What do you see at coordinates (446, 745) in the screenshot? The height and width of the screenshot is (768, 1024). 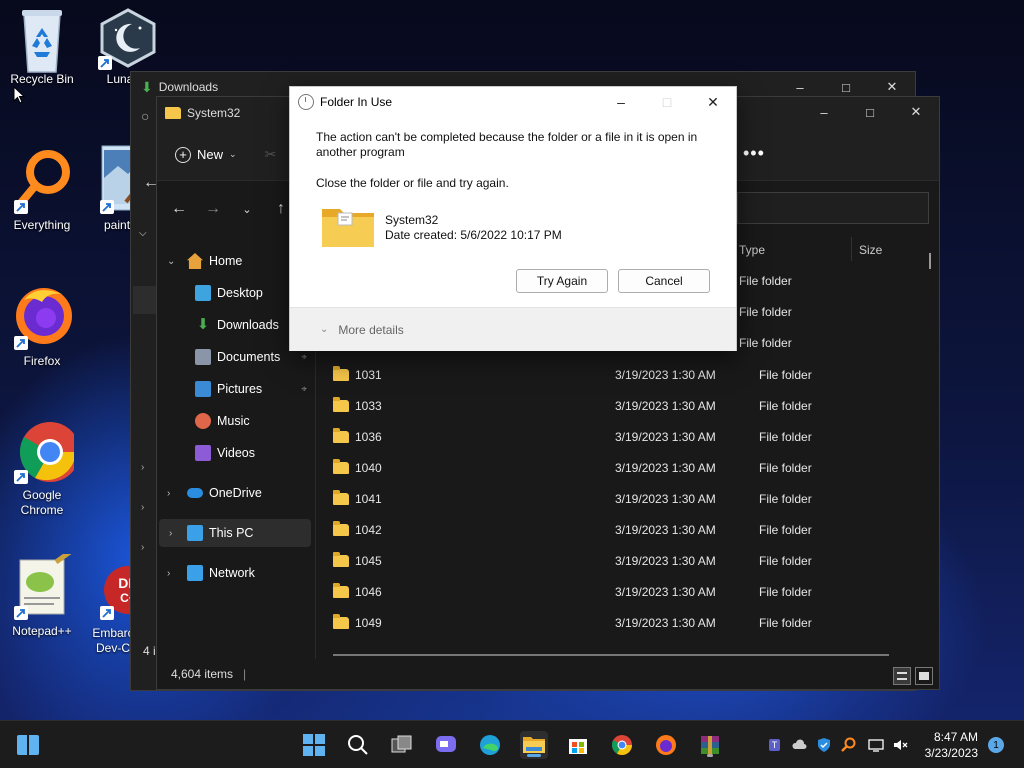 I see `chat-button` at bounding box center [446, 745].